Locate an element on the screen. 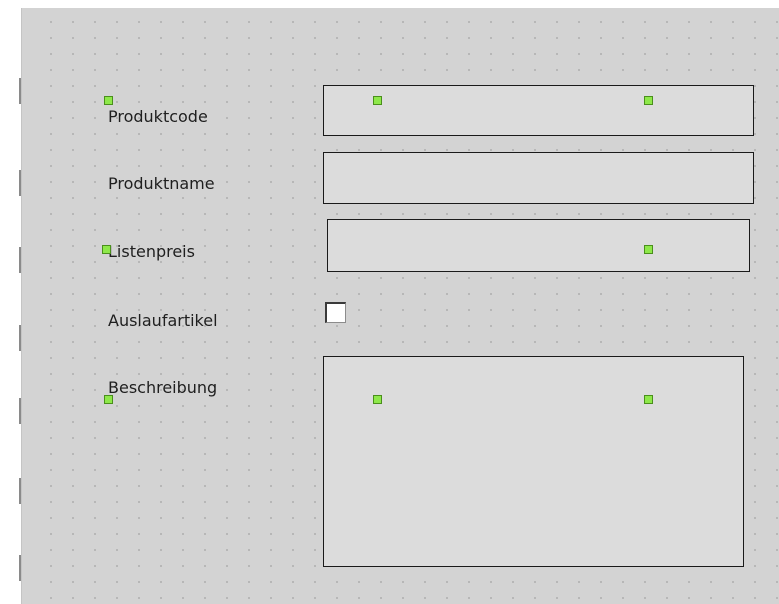 The width and height of the screenshot is (779, 604). left-ruler is located at coordinates (10, 302).